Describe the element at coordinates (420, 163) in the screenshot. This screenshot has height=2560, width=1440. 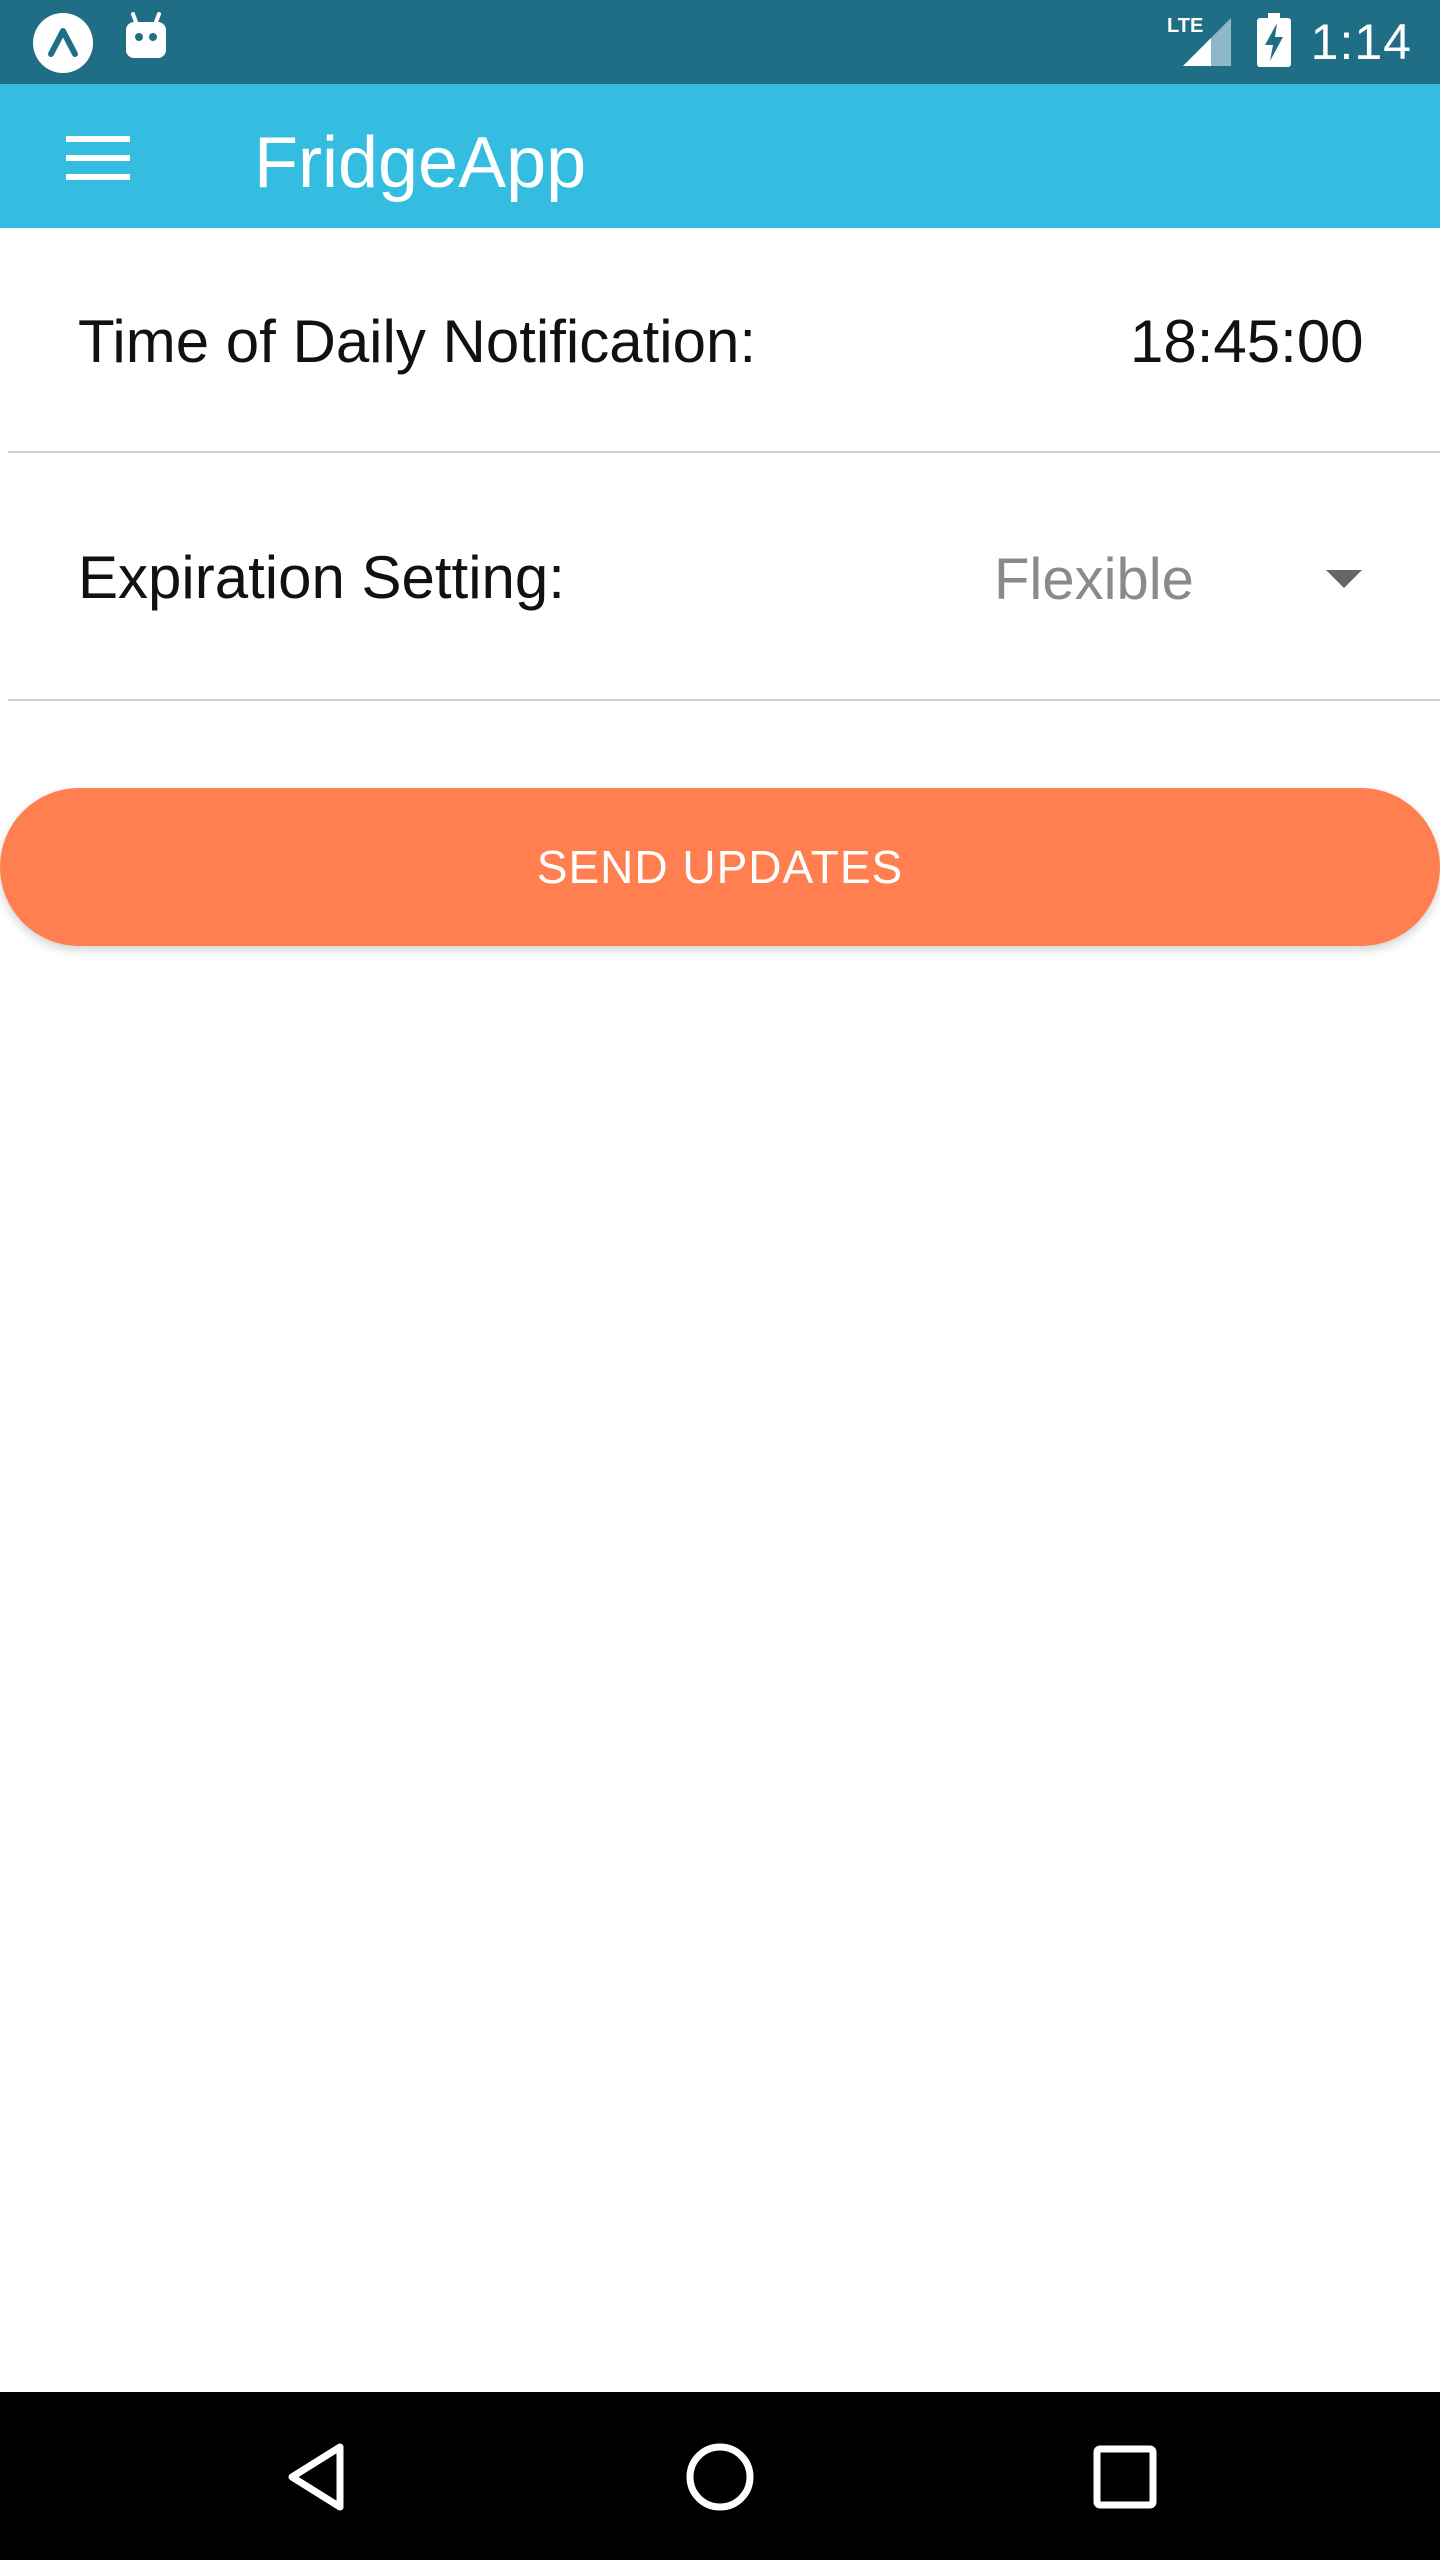
I see `app-title: FridgeApp` at that location.